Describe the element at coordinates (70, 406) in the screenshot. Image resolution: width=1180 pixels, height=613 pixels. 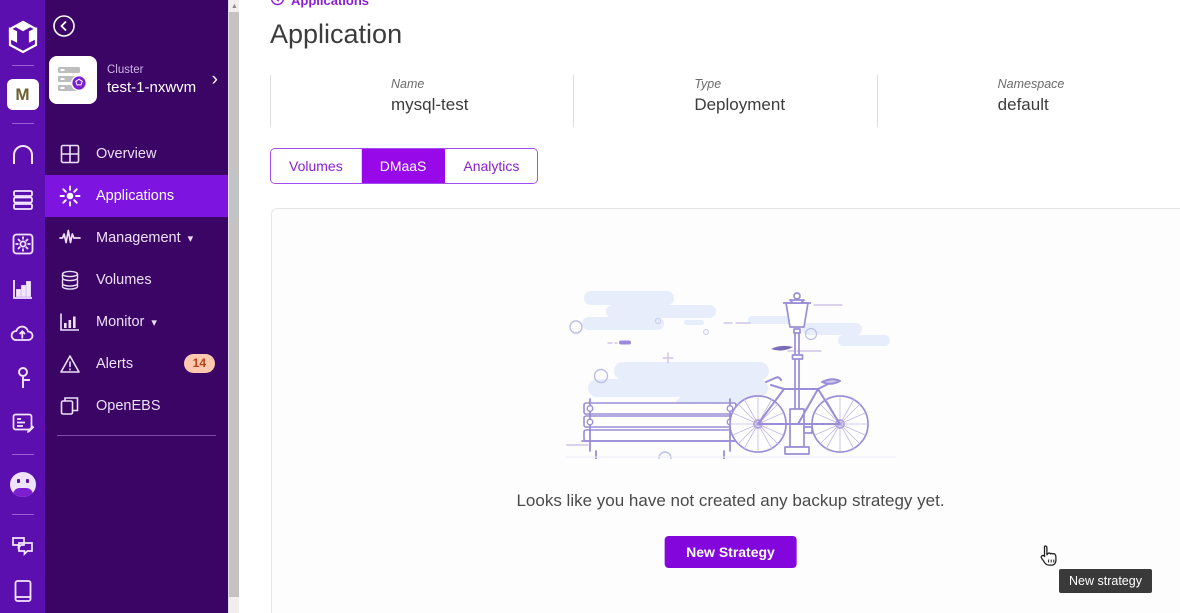
I see `openebs-layers-icon` at that location.